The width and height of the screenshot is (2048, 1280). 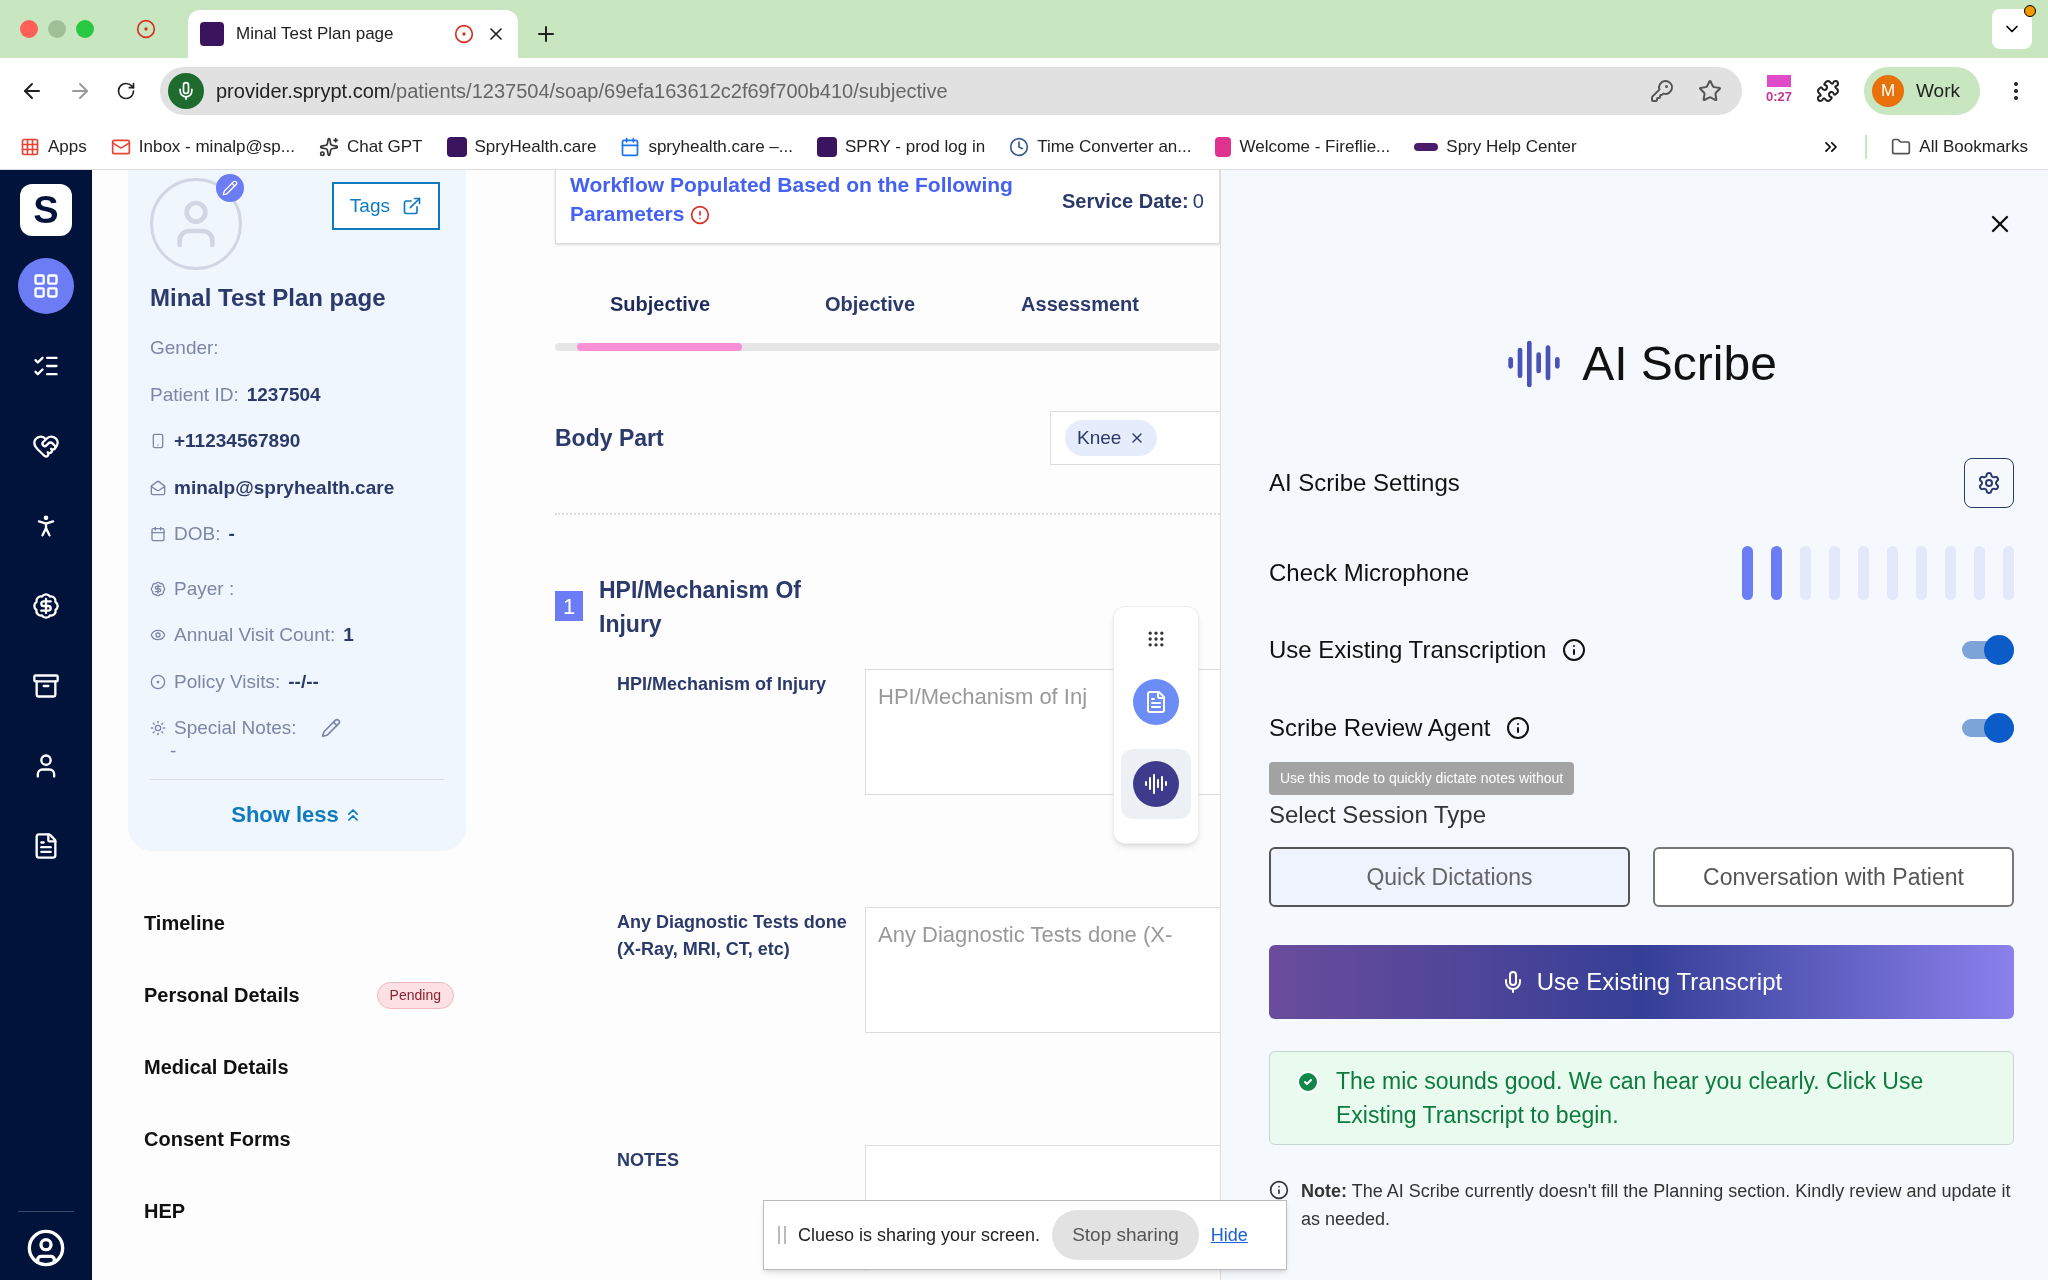 What do you see at coordinates (1710, 91) in the screenshot?
I see `star-icon` at bounding box center [1710, 91].